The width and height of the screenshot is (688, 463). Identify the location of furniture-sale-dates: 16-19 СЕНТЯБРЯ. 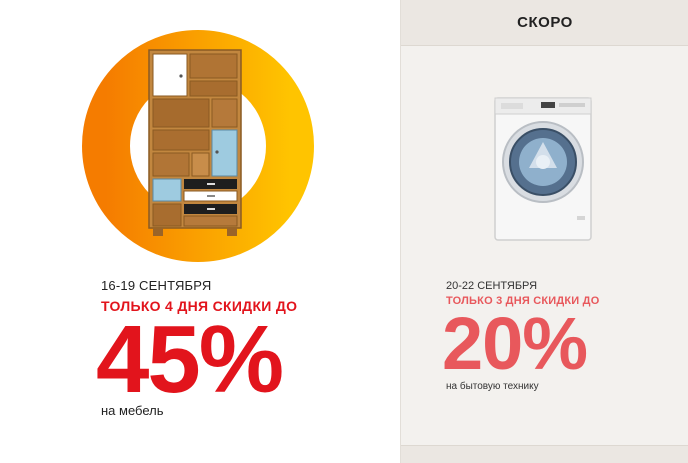
(156, 285).